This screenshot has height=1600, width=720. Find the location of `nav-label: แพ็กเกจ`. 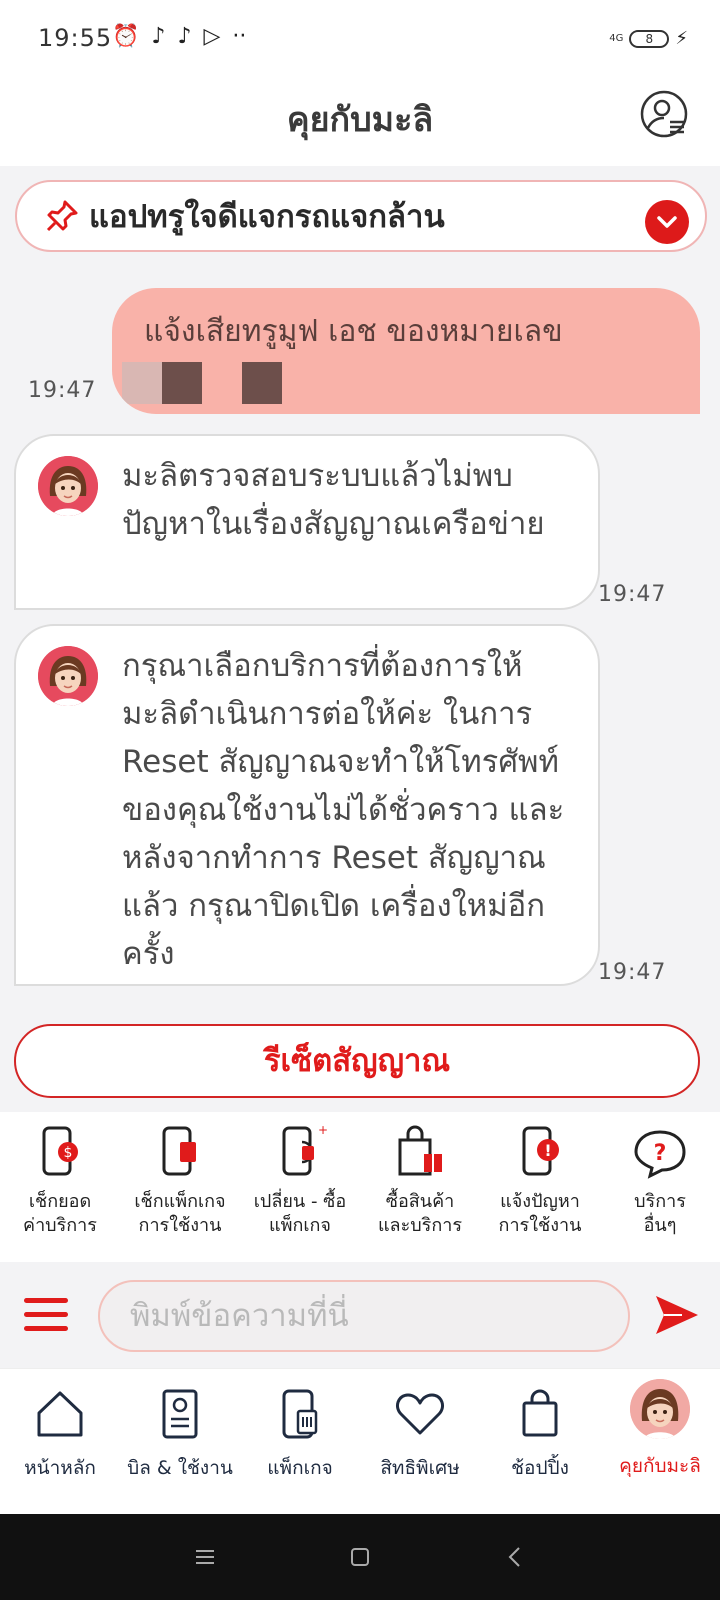

nav-label: แพ็กเกจ is located at coordinates (300, 1468).